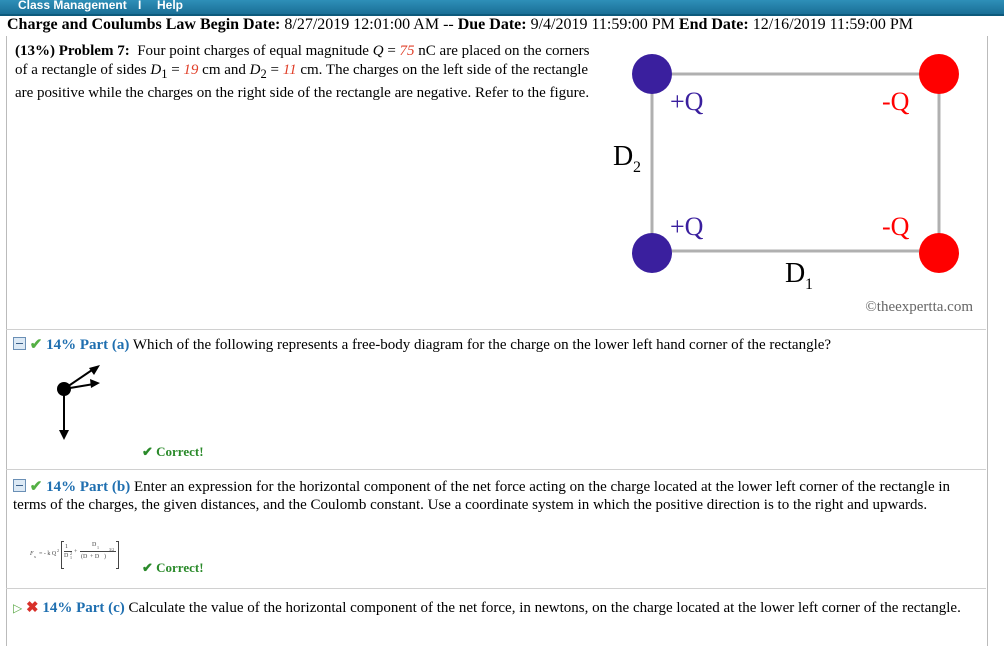  What do you see at coordinates (255, 70) in the screenshot?
I see `d2-symbol: D` at bounding box center [255, 70].